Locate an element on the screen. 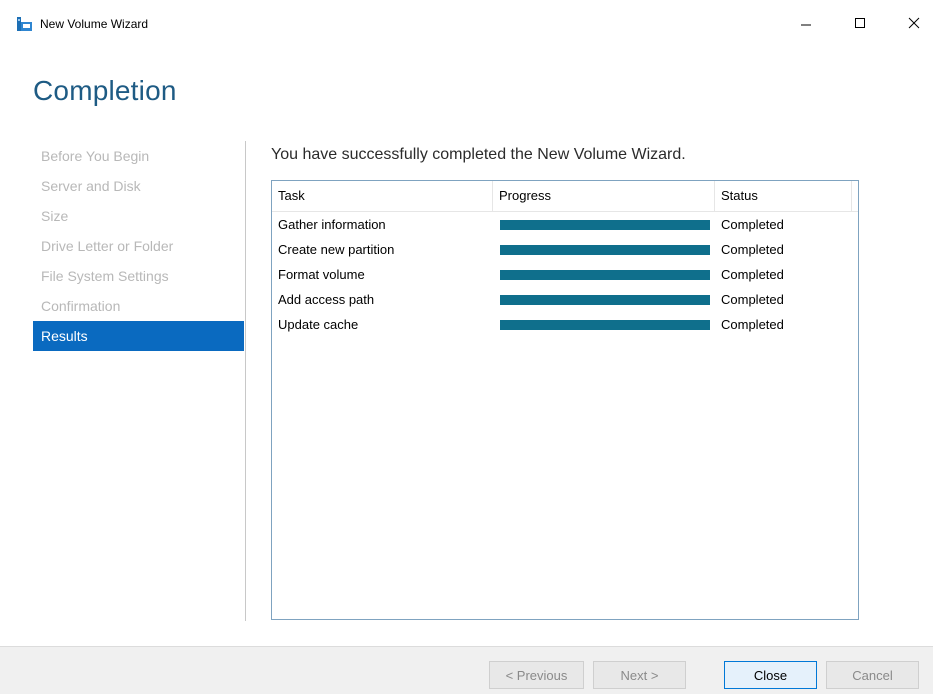  cancel-button: Cancel is located at coordinates (872, 675).